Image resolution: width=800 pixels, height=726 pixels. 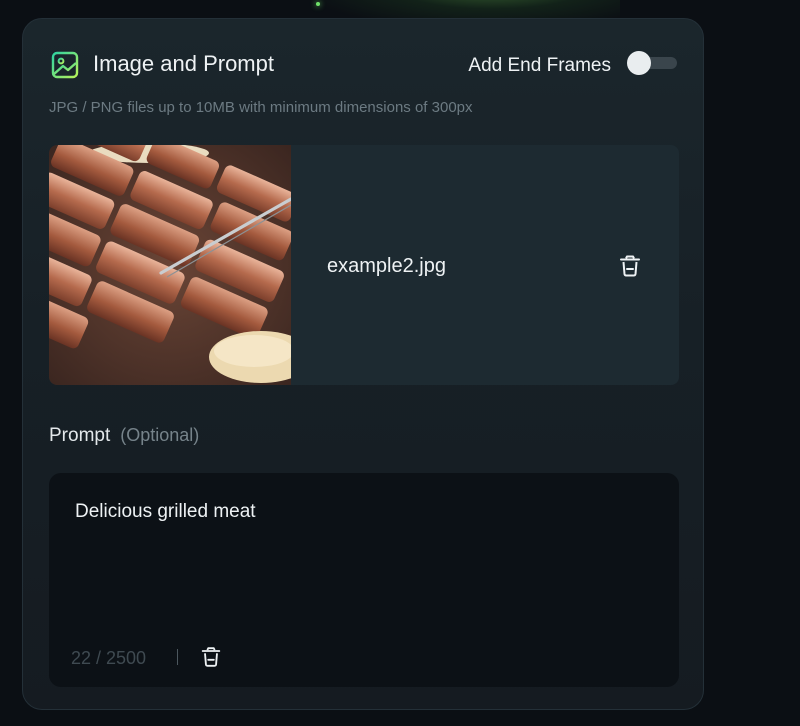 What do you see at coordinates (183, 63) in the screenshot?
I see `panel-title: Image and Prompt` at bounding box center [183, 63].